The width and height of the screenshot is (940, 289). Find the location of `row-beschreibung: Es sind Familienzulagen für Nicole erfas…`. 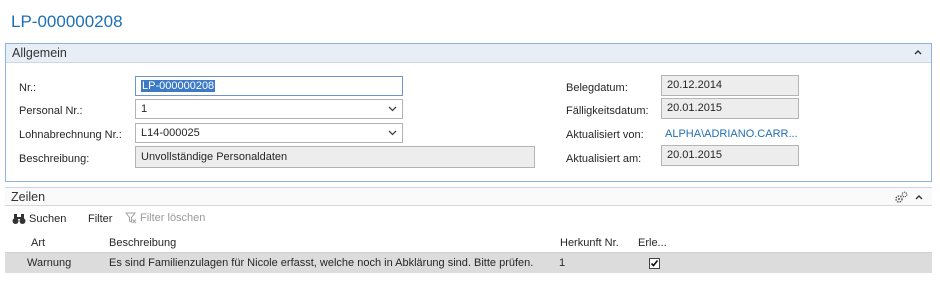

row-beschreibung: Es sind Familienzulagen für Nicole erfas… is located at coordinates (321, 263).